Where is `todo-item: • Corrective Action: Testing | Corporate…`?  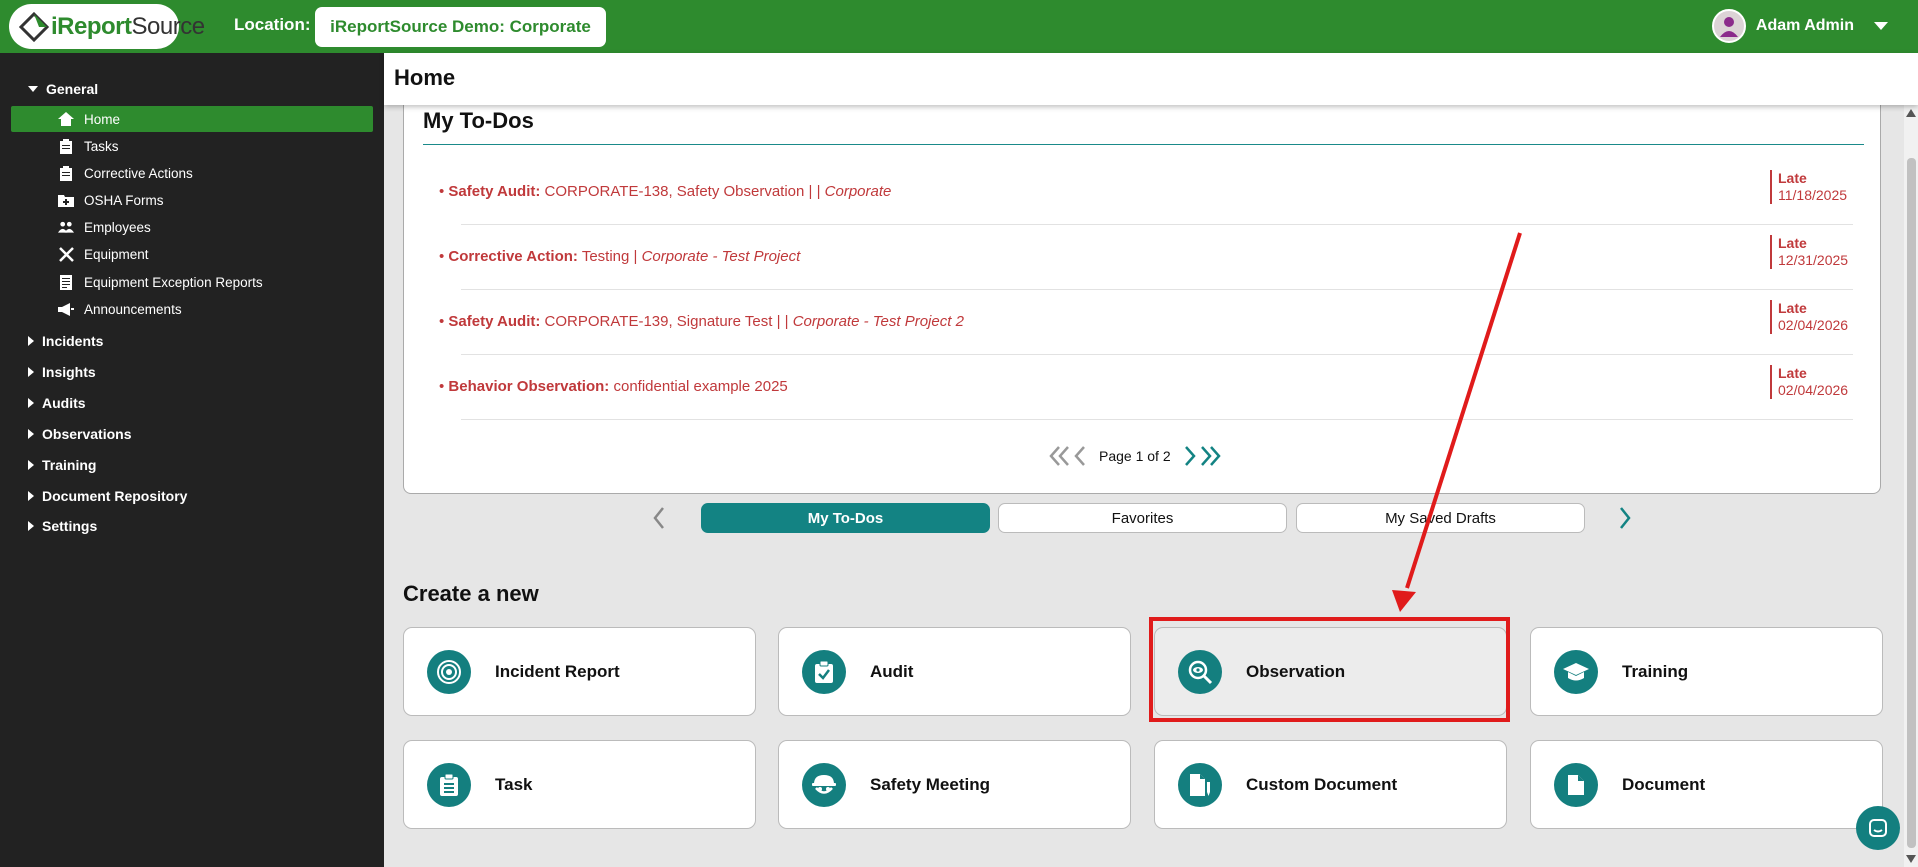
todo-item: • Corrective Action: Testing | Corporate… is located at coordinates (1146, 257).